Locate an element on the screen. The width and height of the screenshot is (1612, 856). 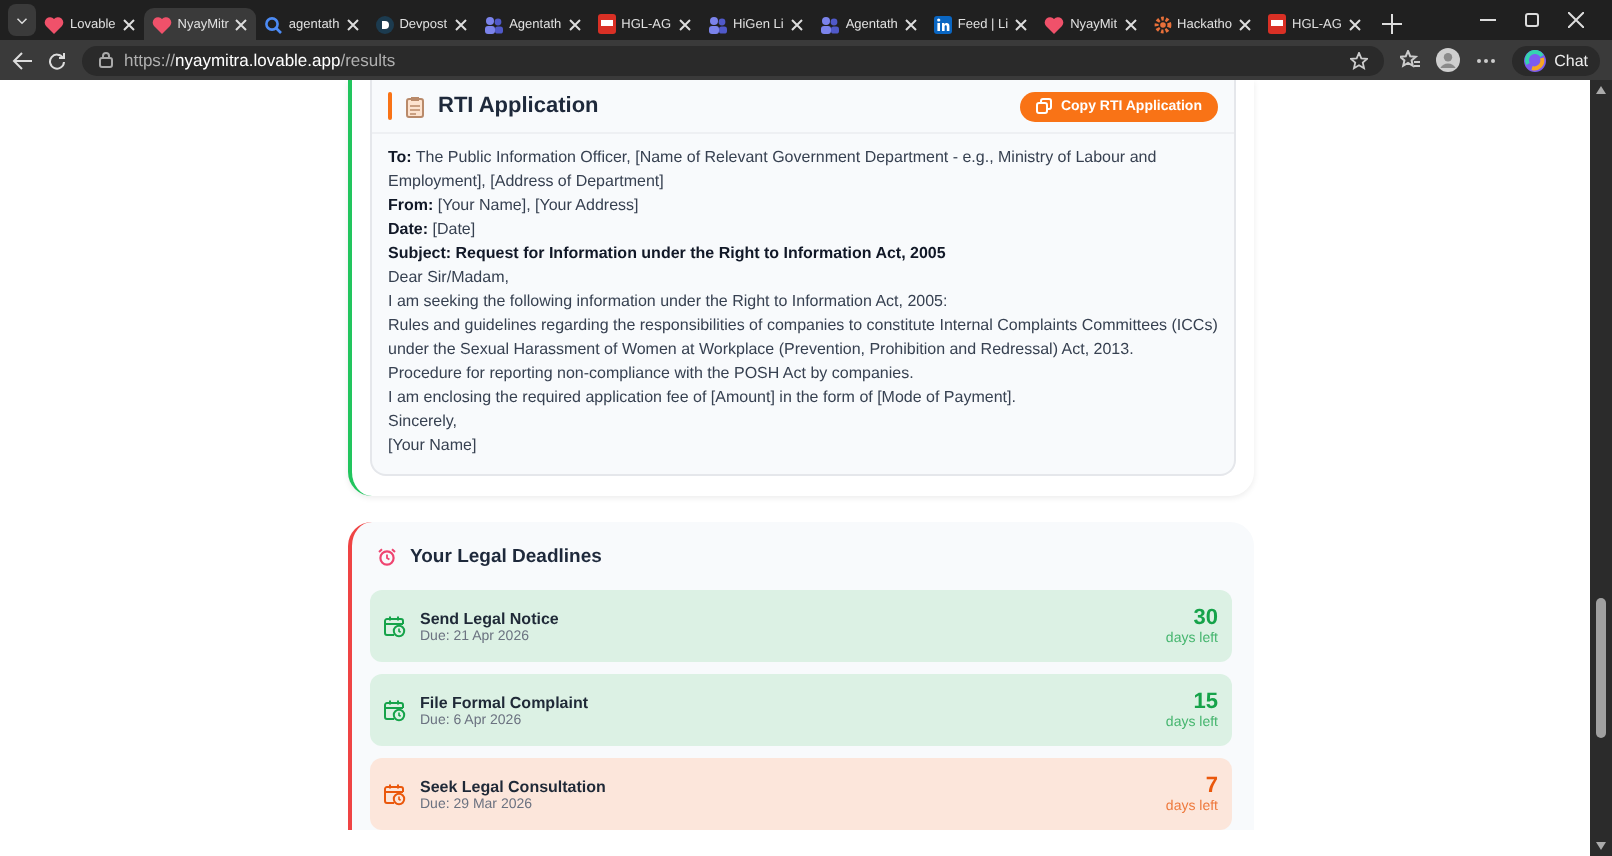
restore-icon is located at coordinates (1532, 20).